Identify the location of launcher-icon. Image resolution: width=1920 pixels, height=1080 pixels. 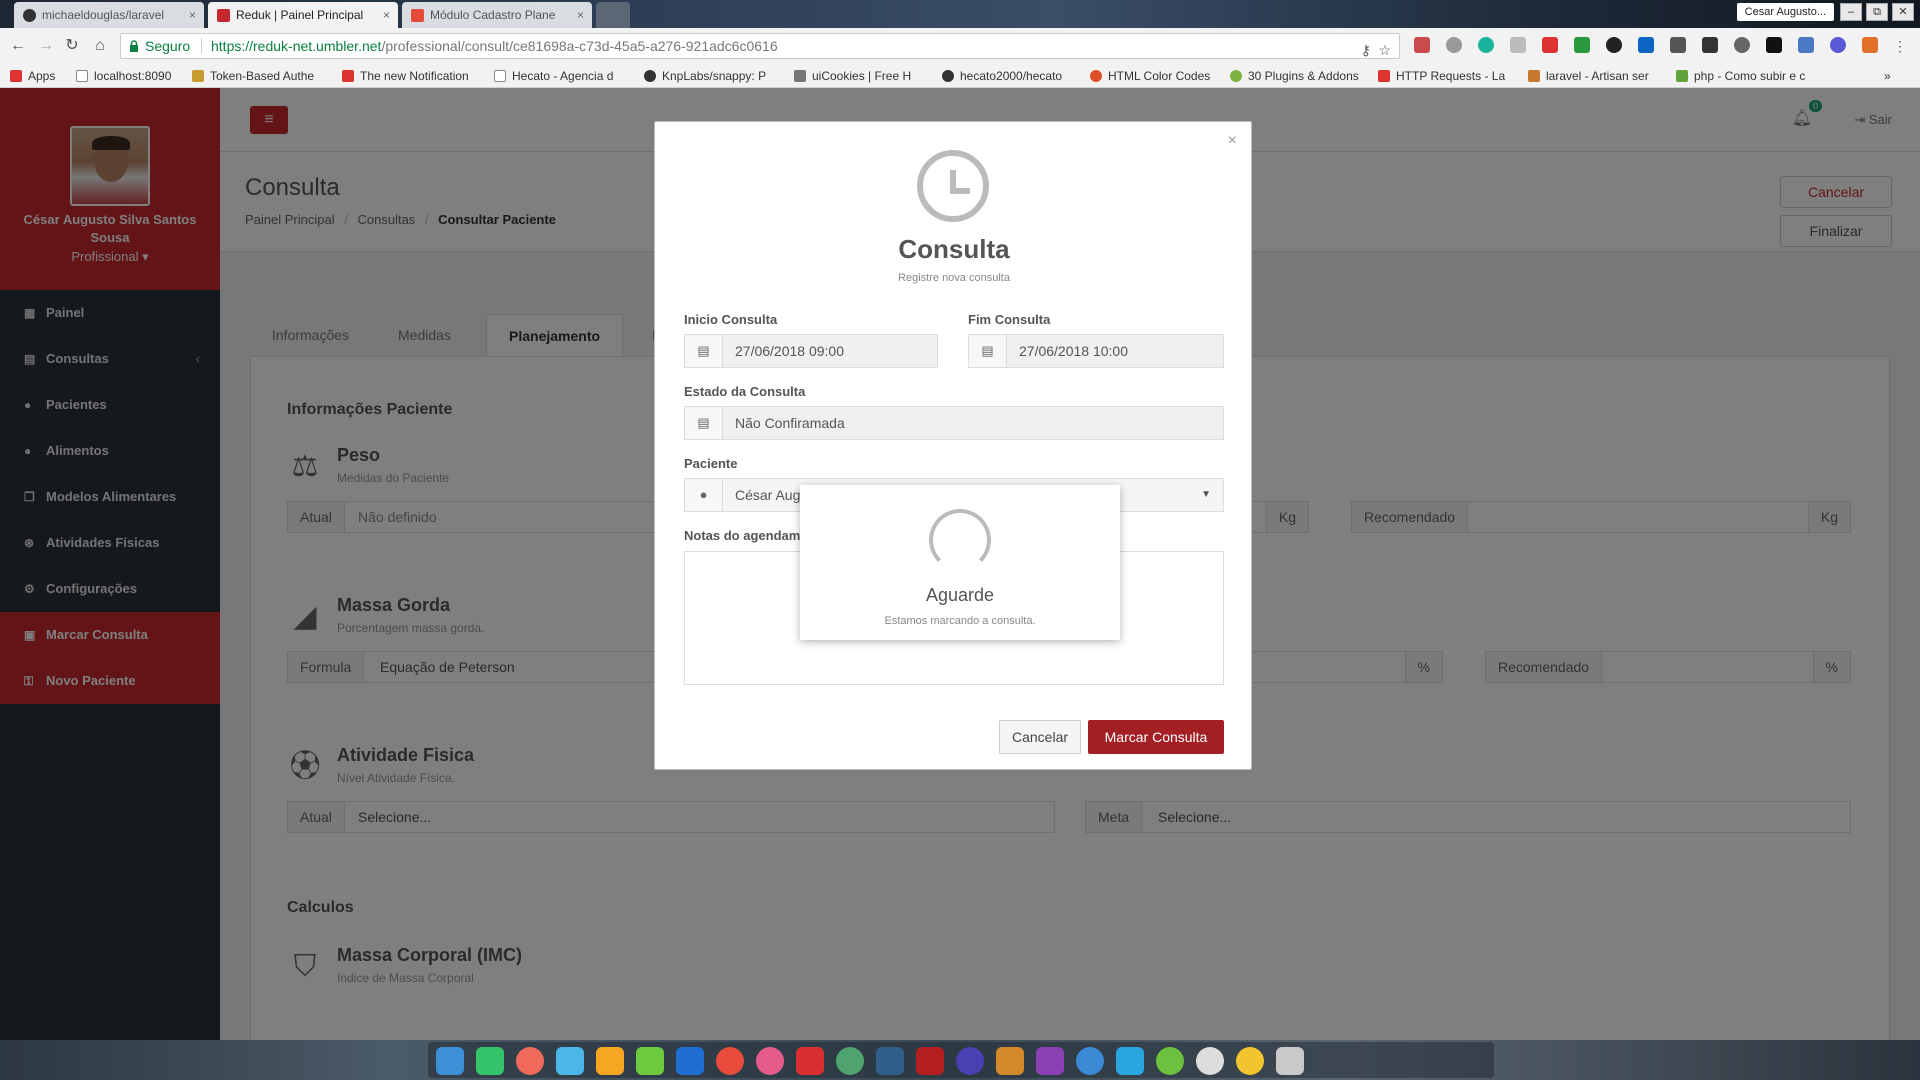
(450, 1061).